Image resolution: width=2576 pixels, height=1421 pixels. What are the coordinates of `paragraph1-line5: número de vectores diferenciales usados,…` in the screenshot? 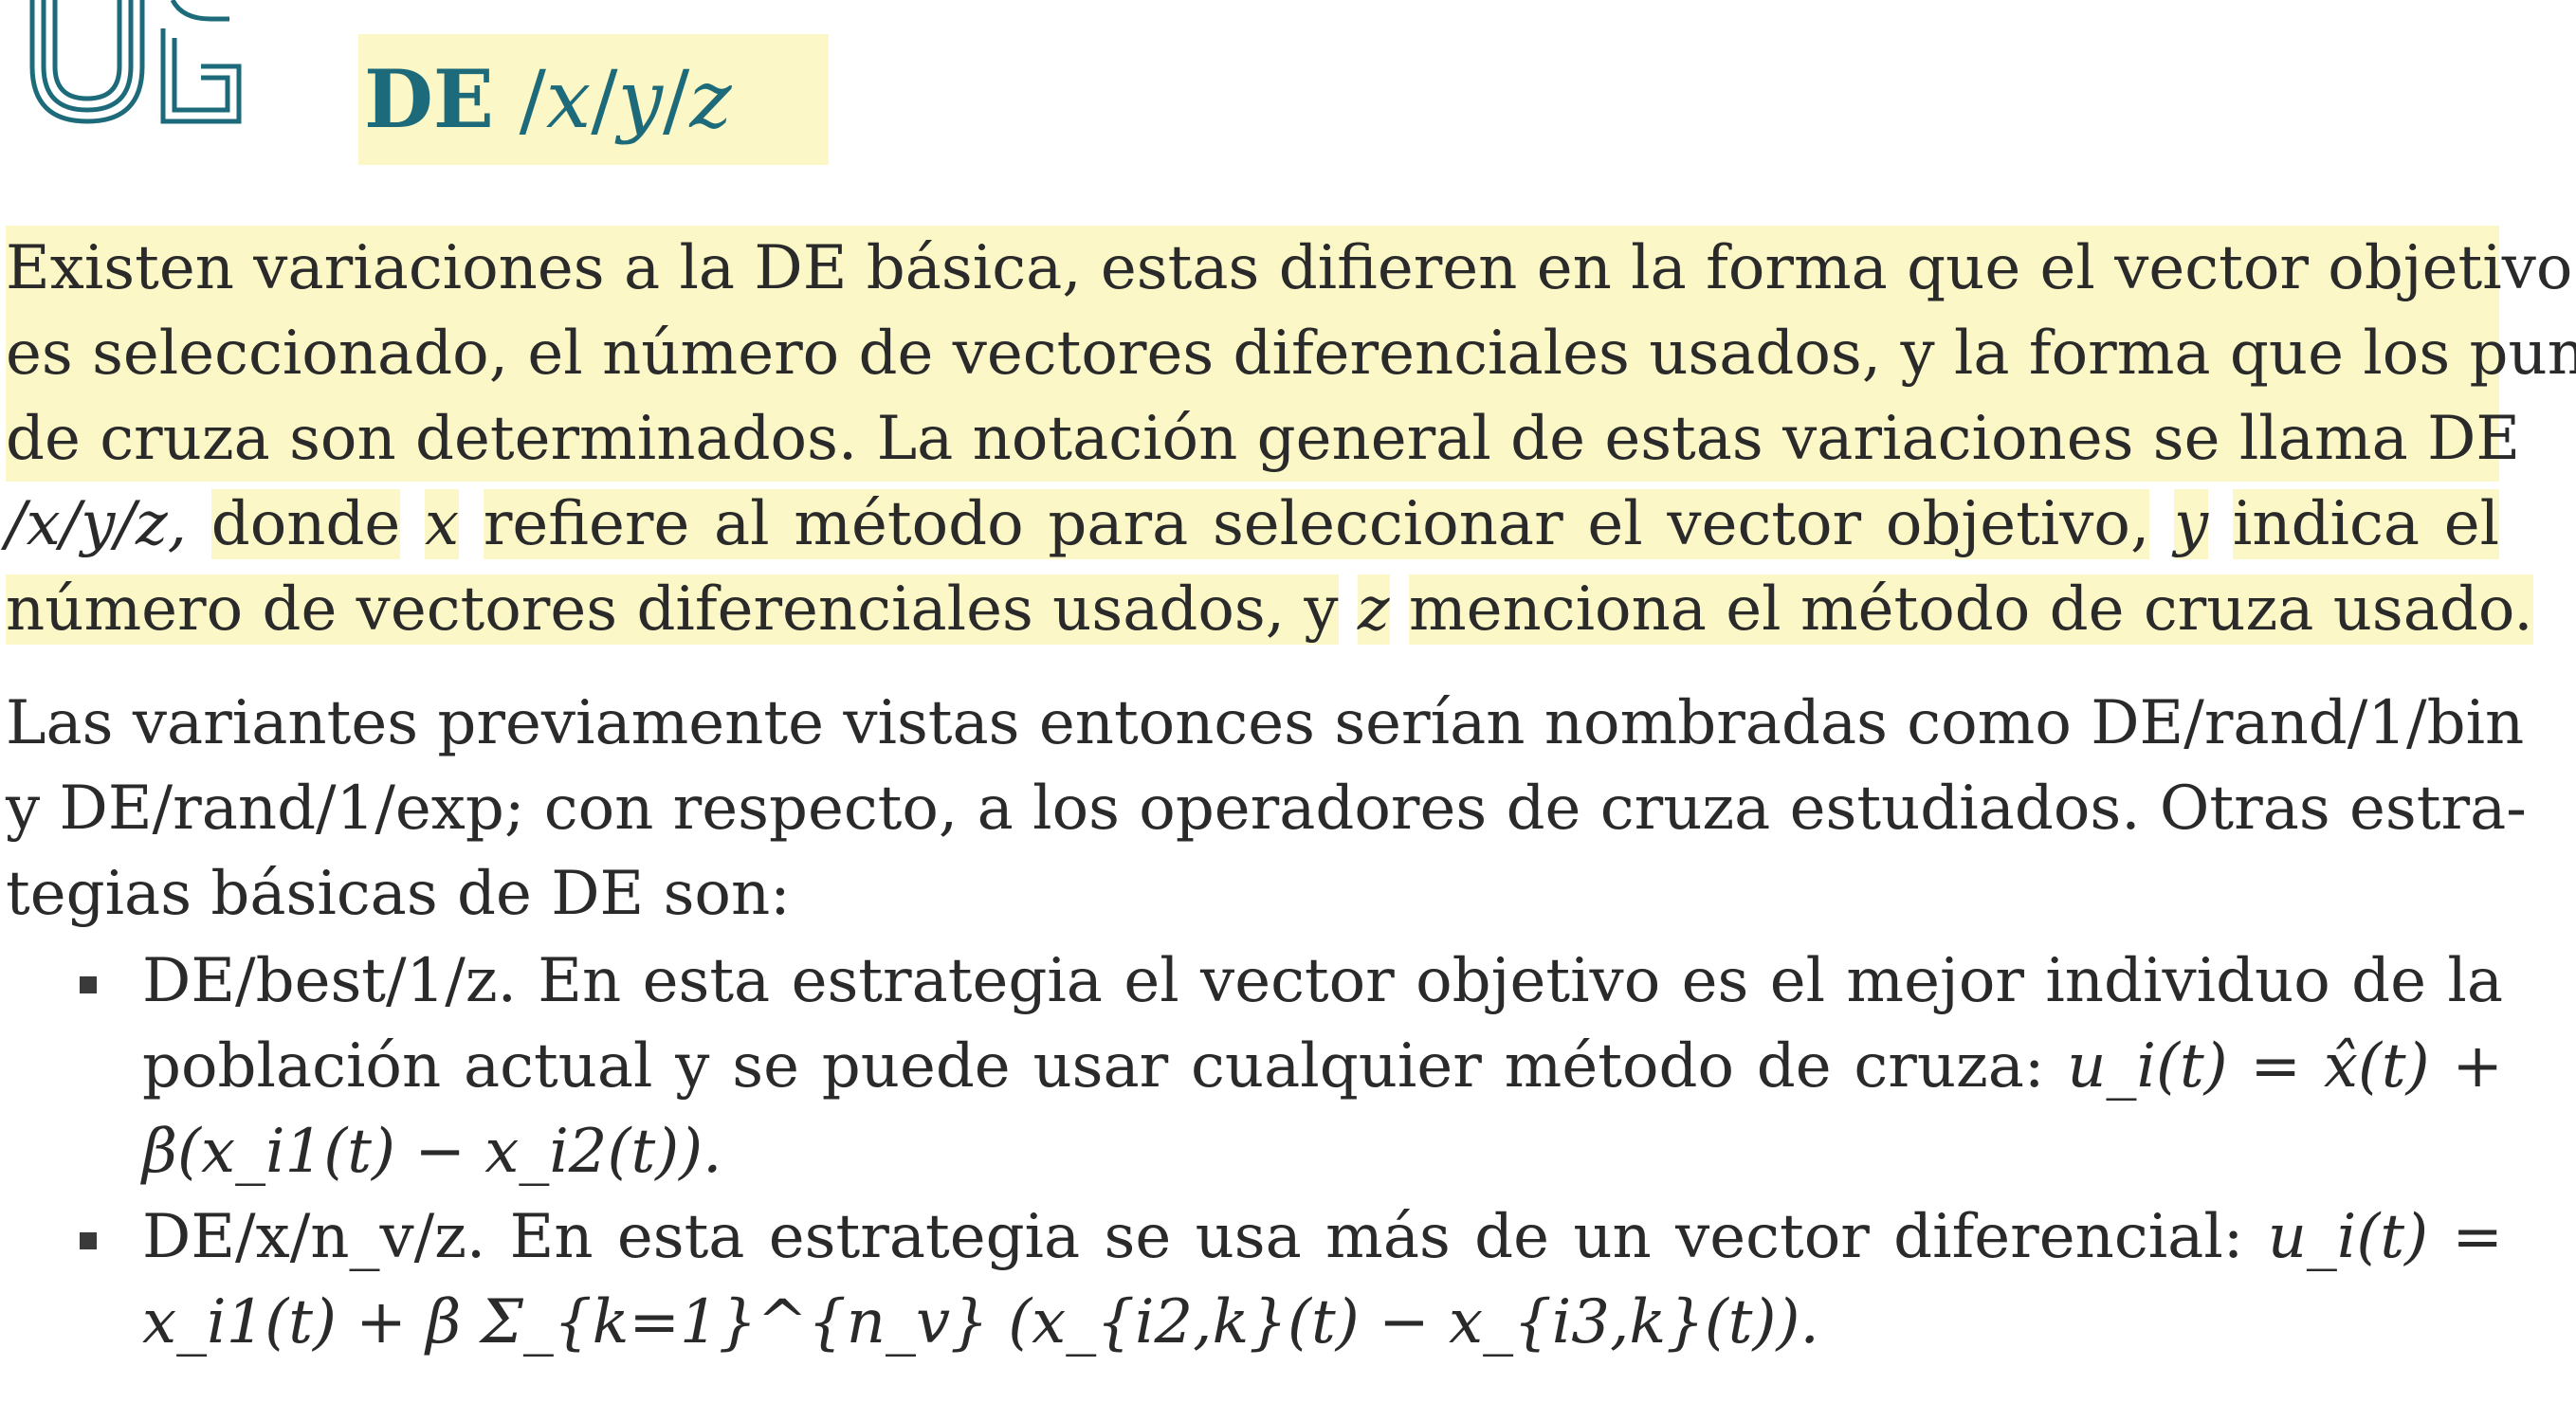 It's located at (1269, 609).